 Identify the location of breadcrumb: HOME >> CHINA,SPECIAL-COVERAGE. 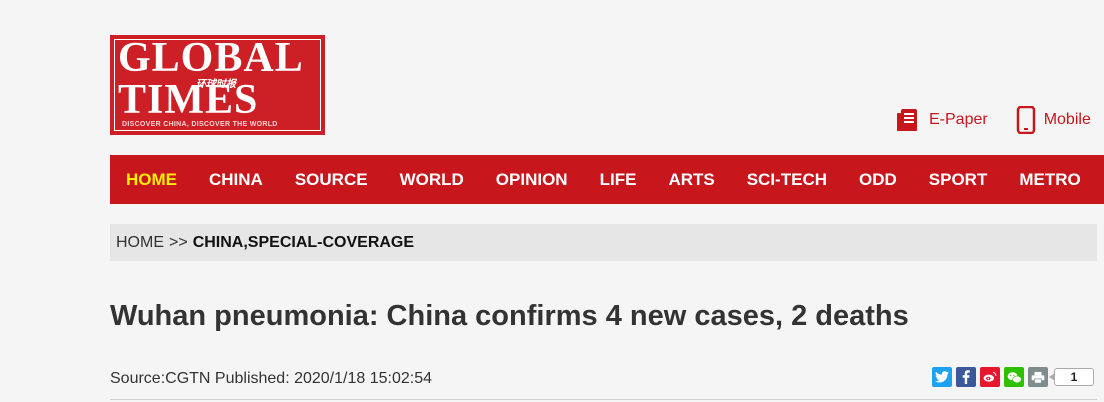
(603, 242).